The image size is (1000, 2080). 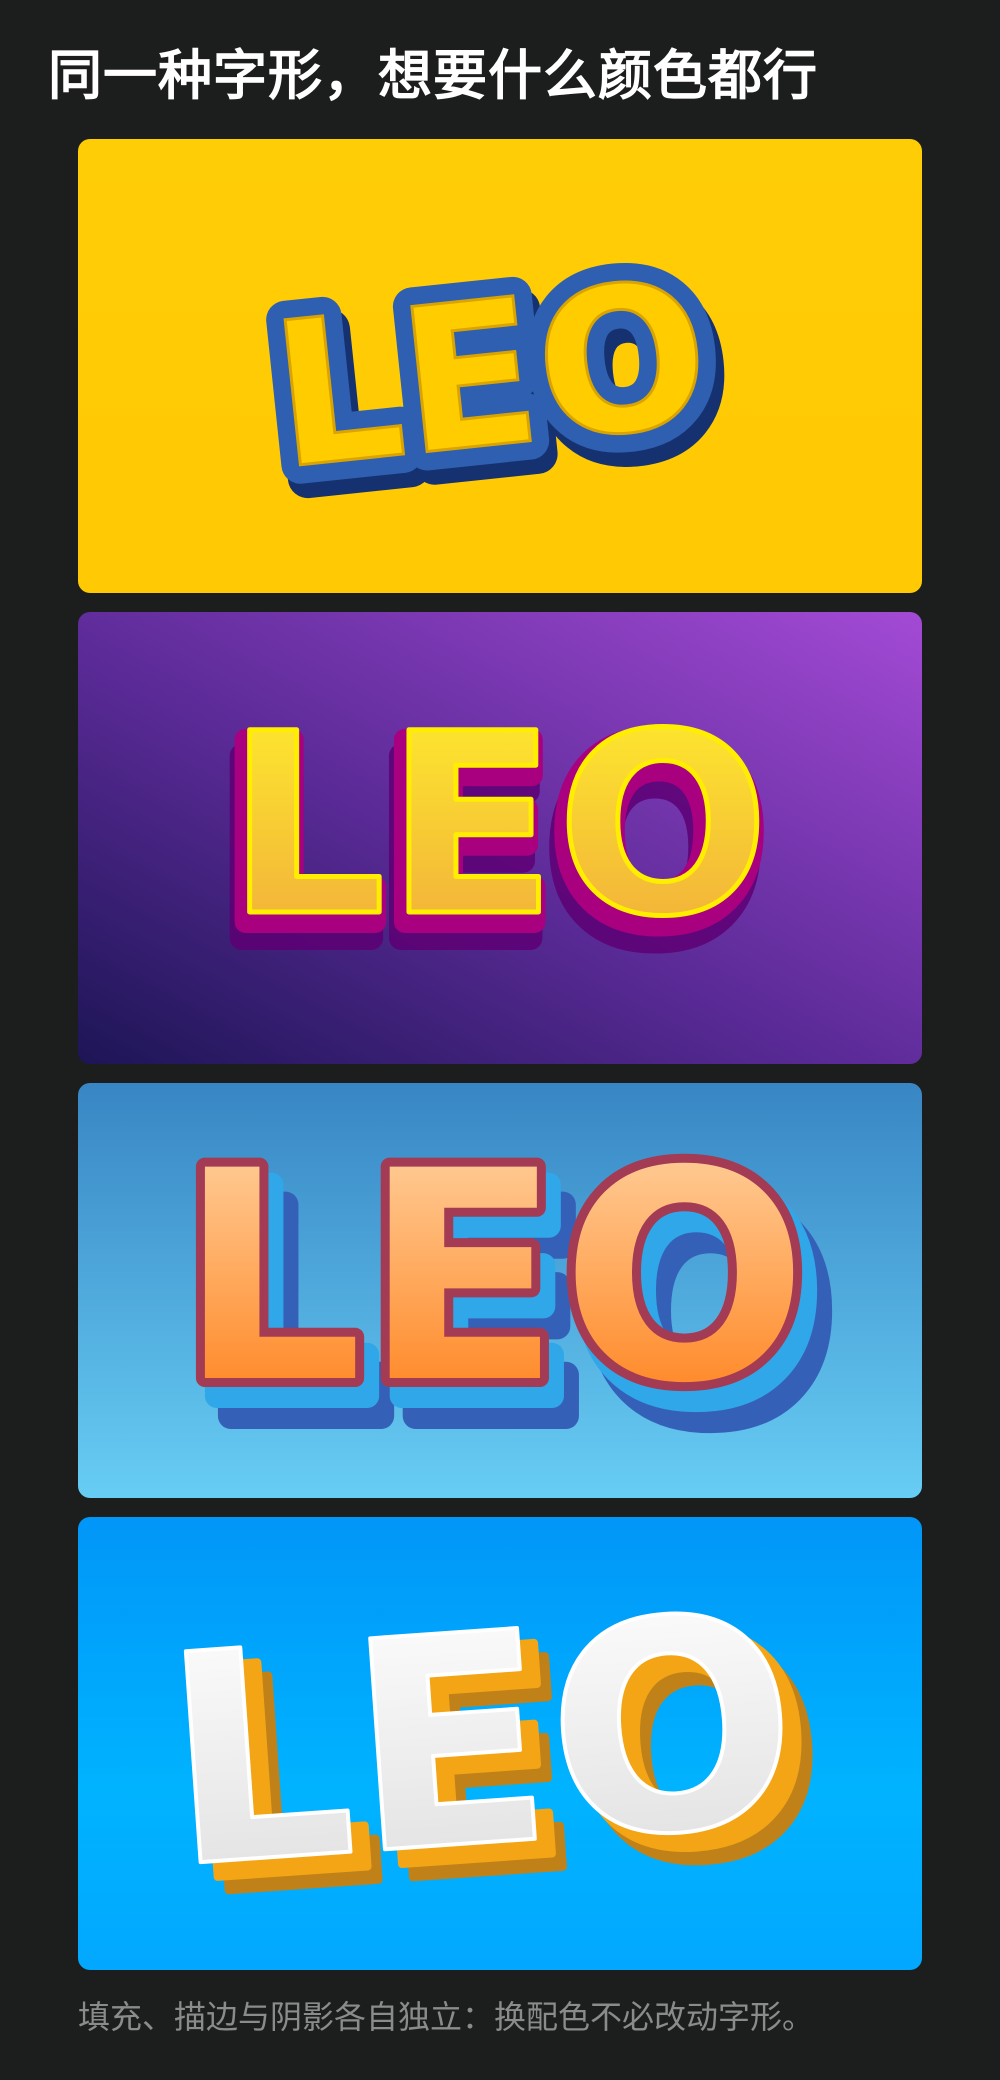 I want to click on page-title: 同一种字形，想要什么颜色都行, so click(x=433, y=75).